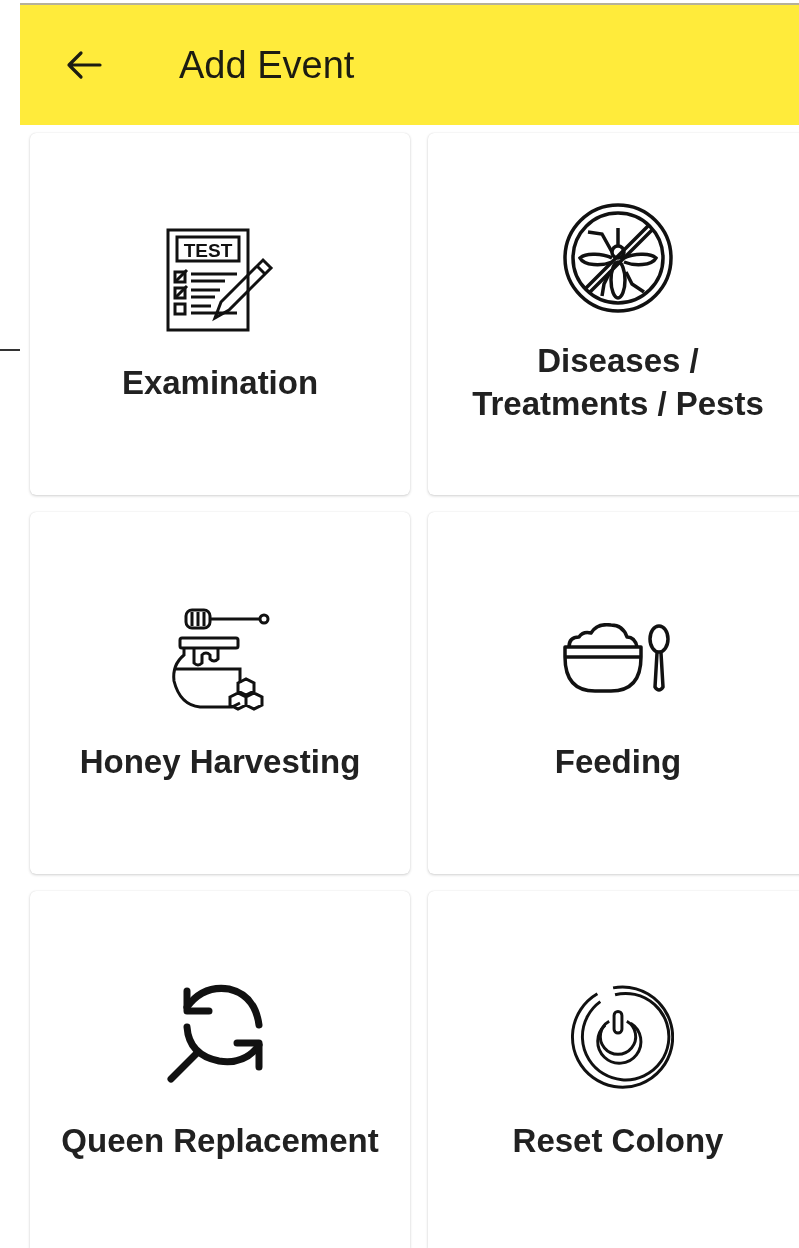 The image size is (799, 1248). Describe the element at coordinates (84, 65) in the screenshot. I see `back-arrow-icon` at that location.